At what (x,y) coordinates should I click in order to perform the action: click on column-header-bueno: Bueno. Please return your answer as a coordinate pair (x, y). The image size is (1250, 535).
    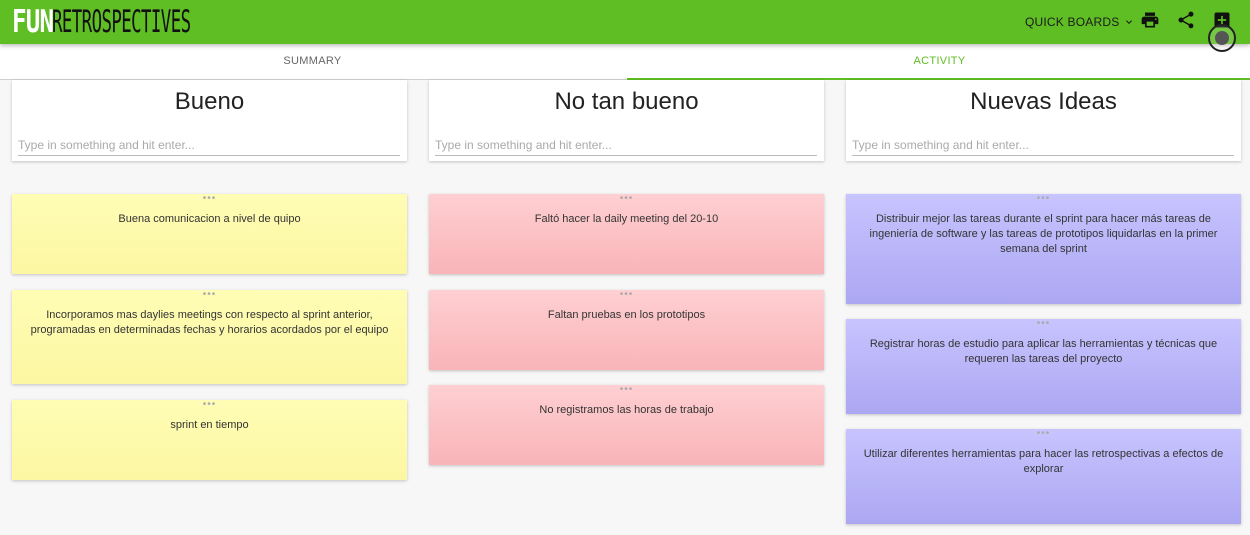
    Looking at the image, I should click on (209, 120).